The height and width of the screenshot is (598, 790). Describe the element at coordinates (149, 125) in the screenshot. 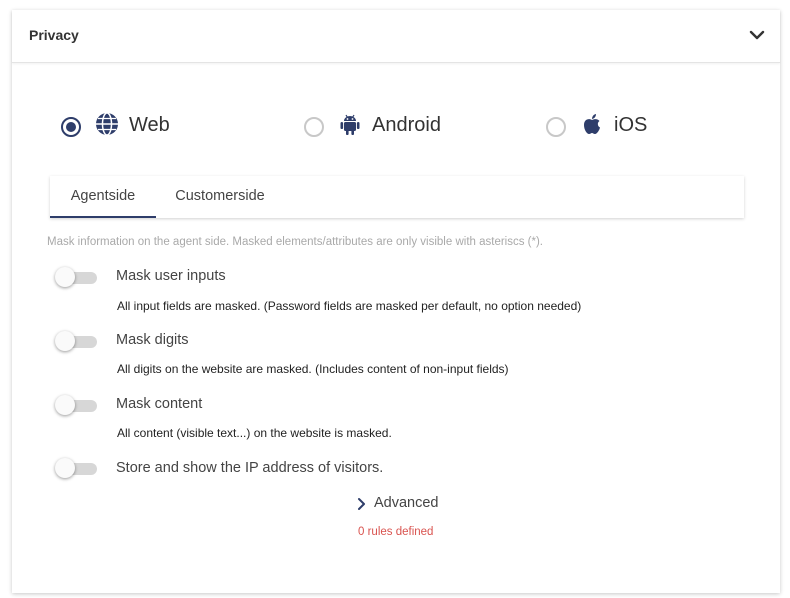

I see `platform-label-web: Web` at that location.